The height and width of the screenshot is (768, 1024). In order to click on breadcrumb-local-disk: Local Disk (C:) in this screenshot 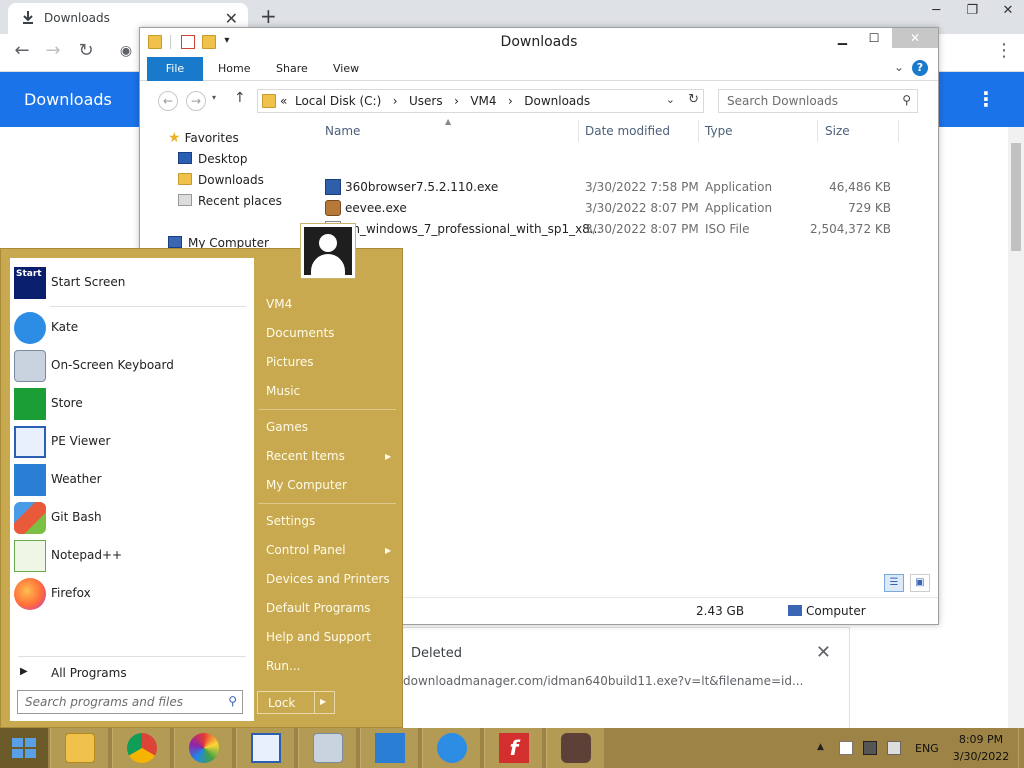, I will do `click(338, 101)`.